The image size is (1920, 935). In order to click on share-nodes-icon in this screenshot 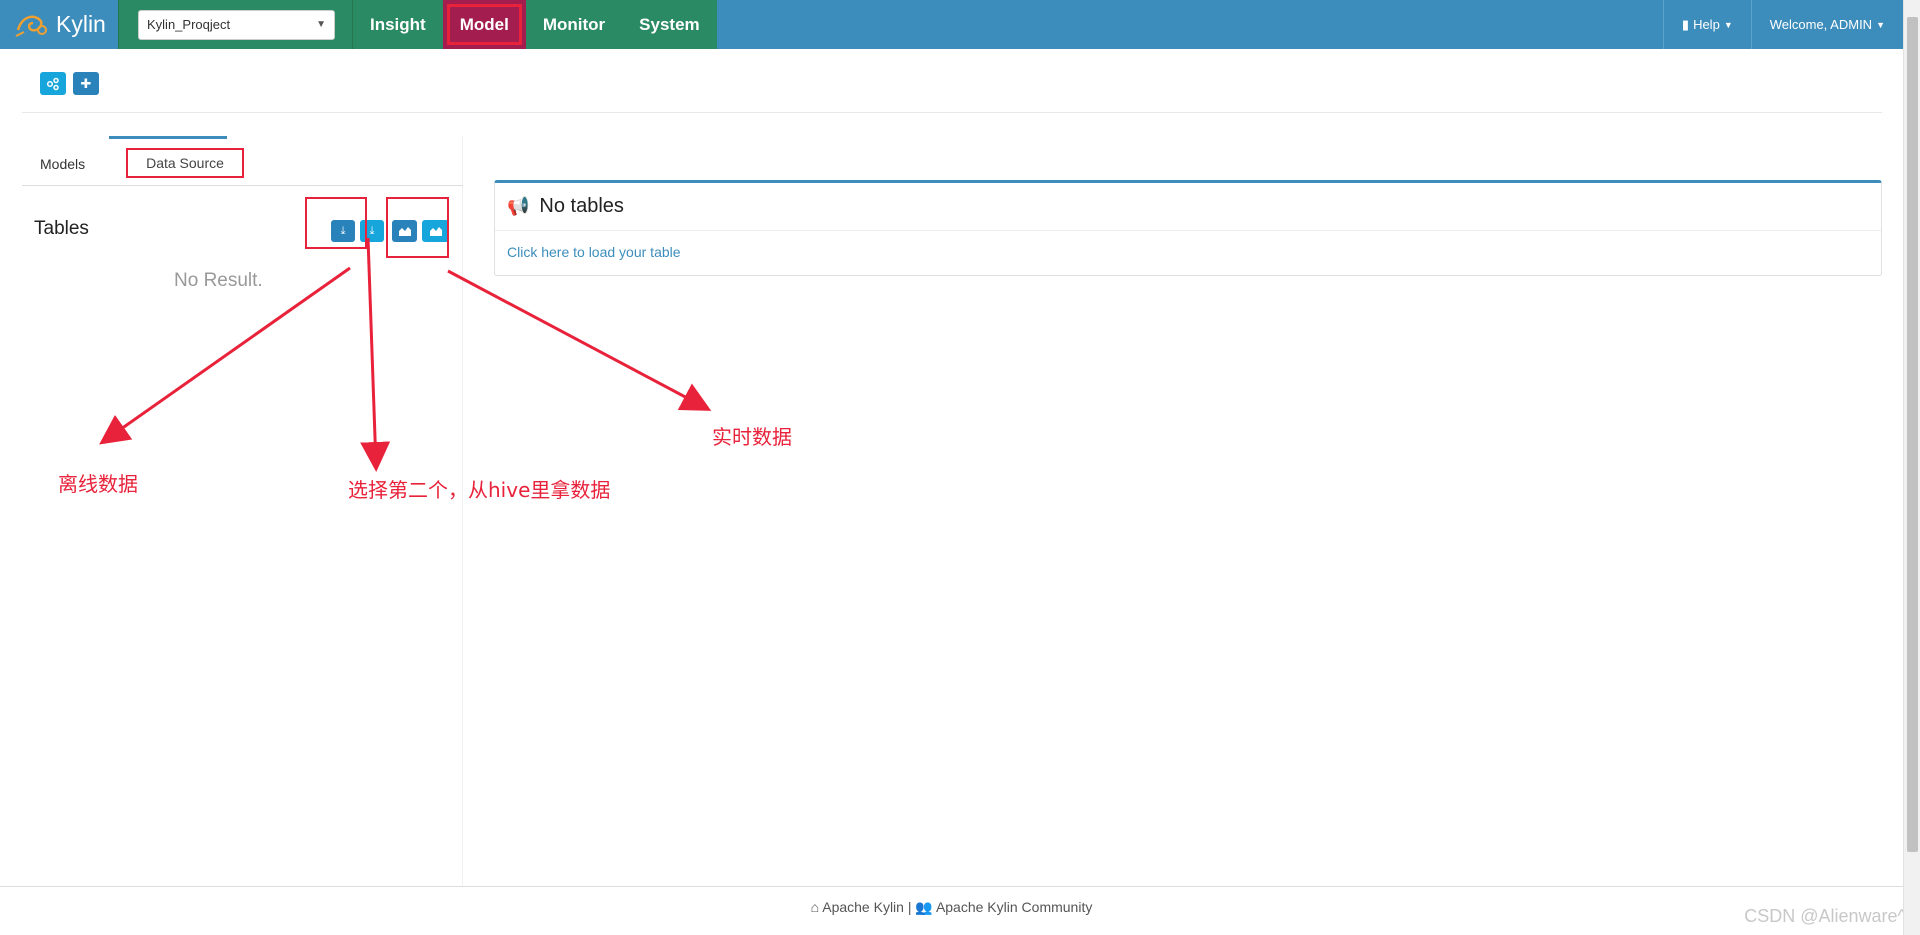, I will do `click(52, 83)`.